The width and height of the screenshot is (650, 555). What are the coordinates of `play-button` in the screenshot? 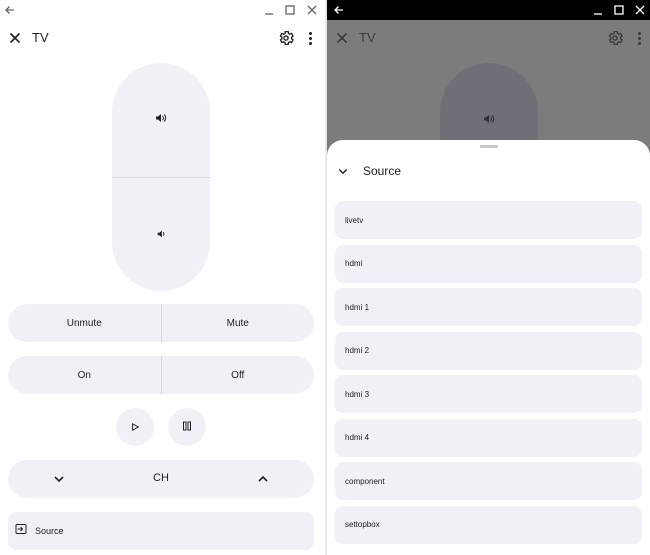 It's located at (135, 427).